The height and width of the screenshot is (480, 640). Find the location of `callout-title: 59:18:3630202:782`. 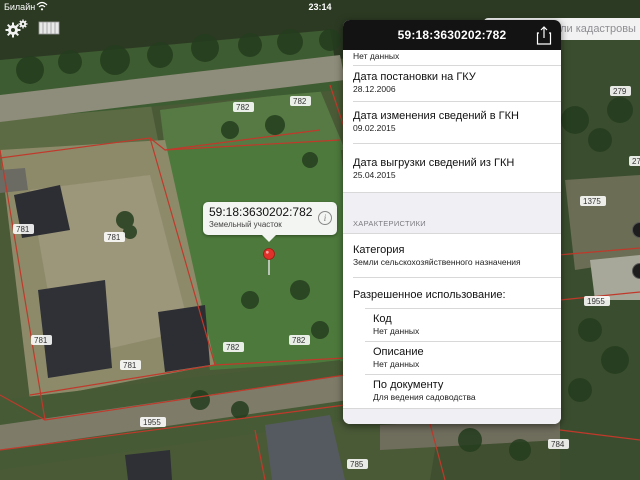

callout-title: 59:18:3630202:782 is located at coordinates (261, 212).